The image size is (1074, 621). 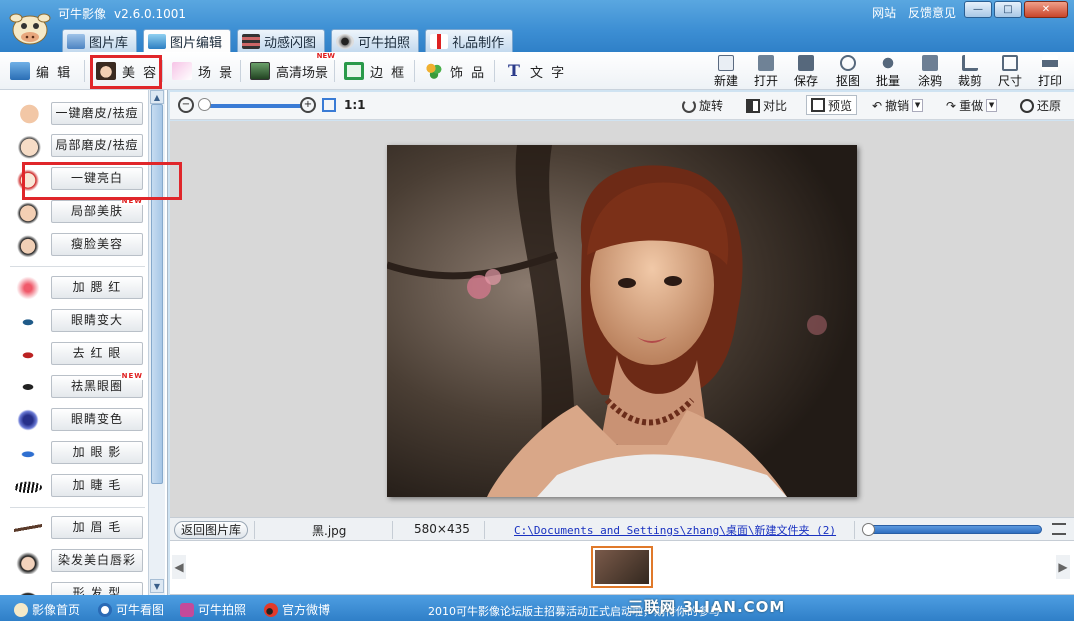 I want to click on zoom-in-icon: +, so click(x=308, y=105).